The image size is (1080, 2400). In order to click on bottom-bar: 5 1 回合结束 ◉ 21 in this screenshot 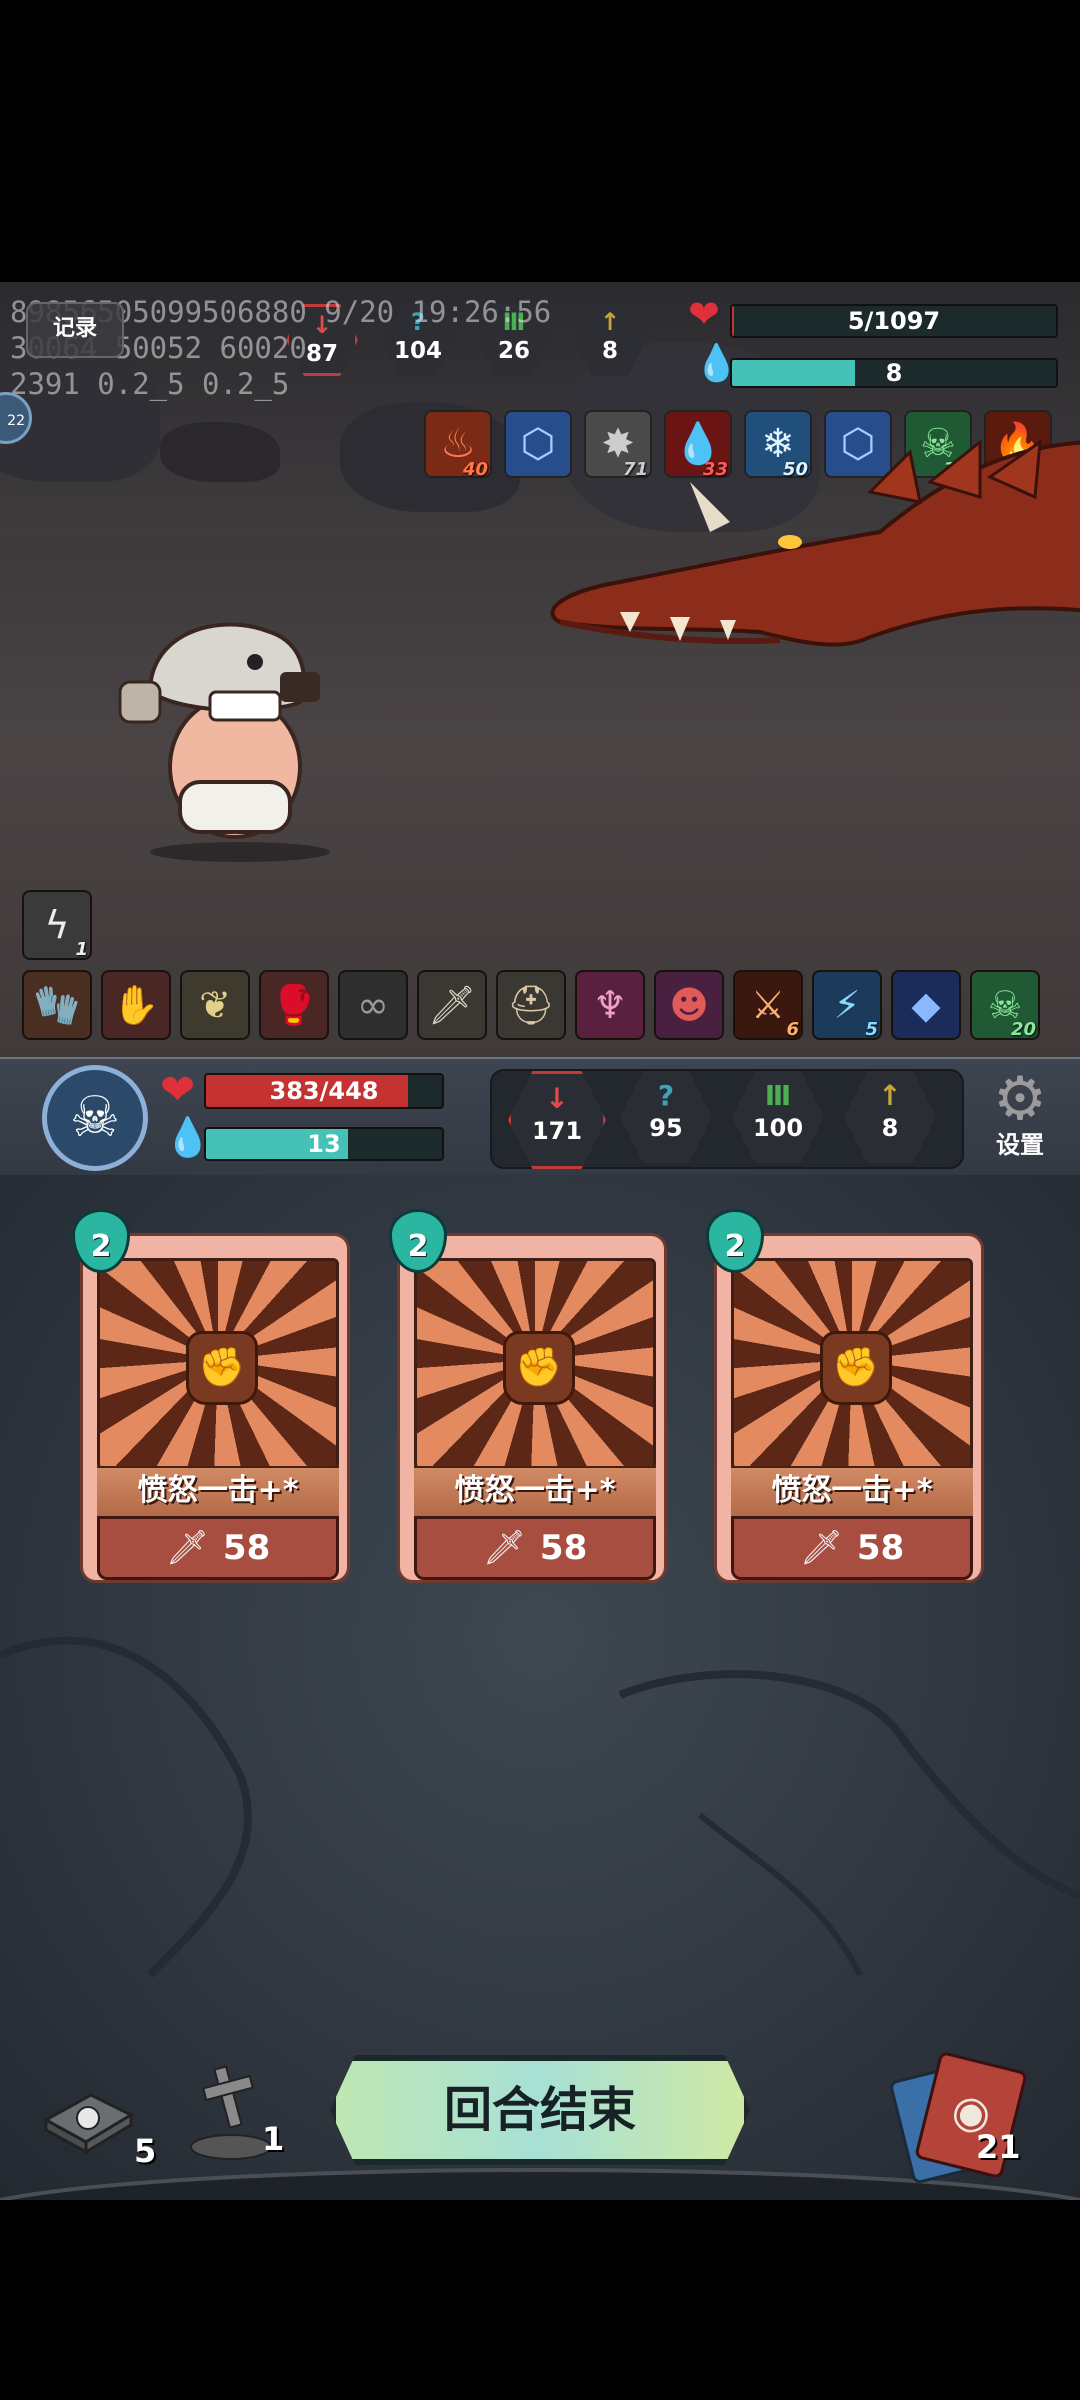, I will do `click(540, 2120)`.